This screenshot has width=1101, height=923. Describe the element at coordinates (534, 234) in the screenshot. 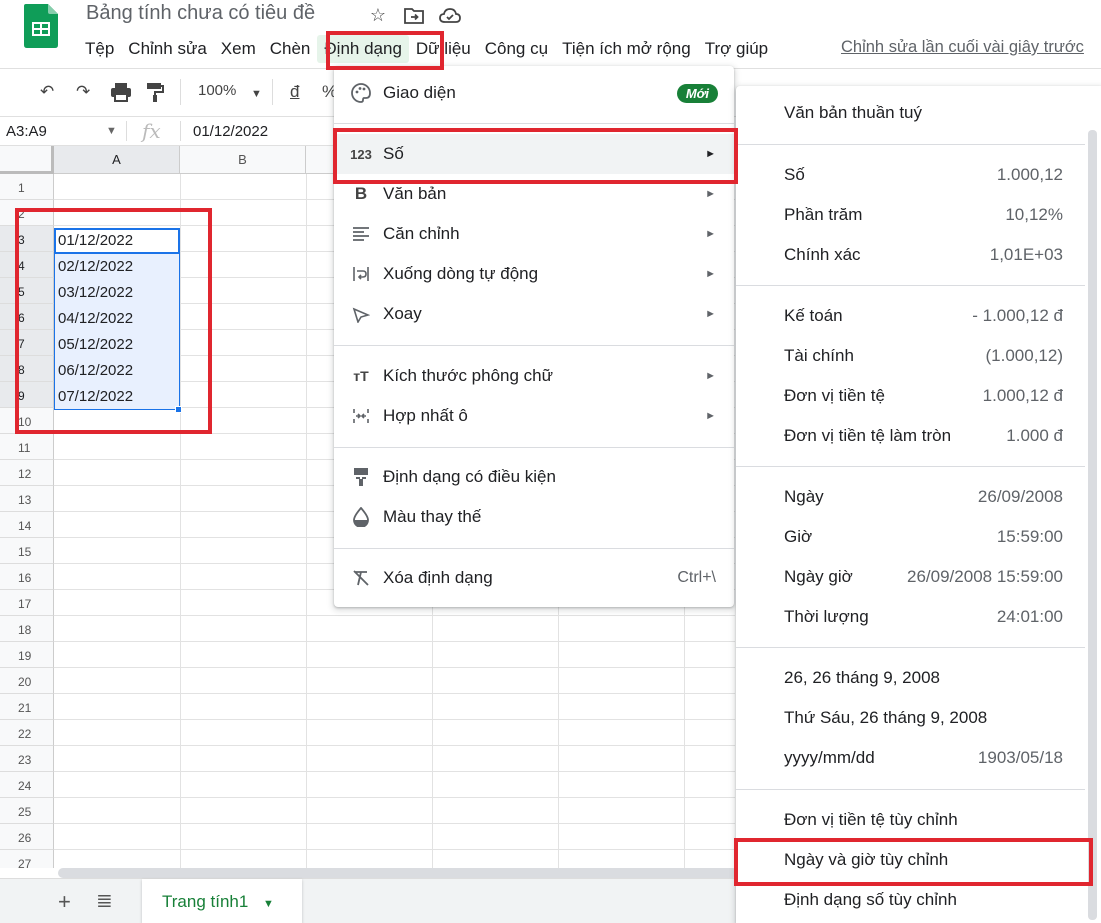

I see `menu-item-alignment: Căn chỉnh ►` at that location.